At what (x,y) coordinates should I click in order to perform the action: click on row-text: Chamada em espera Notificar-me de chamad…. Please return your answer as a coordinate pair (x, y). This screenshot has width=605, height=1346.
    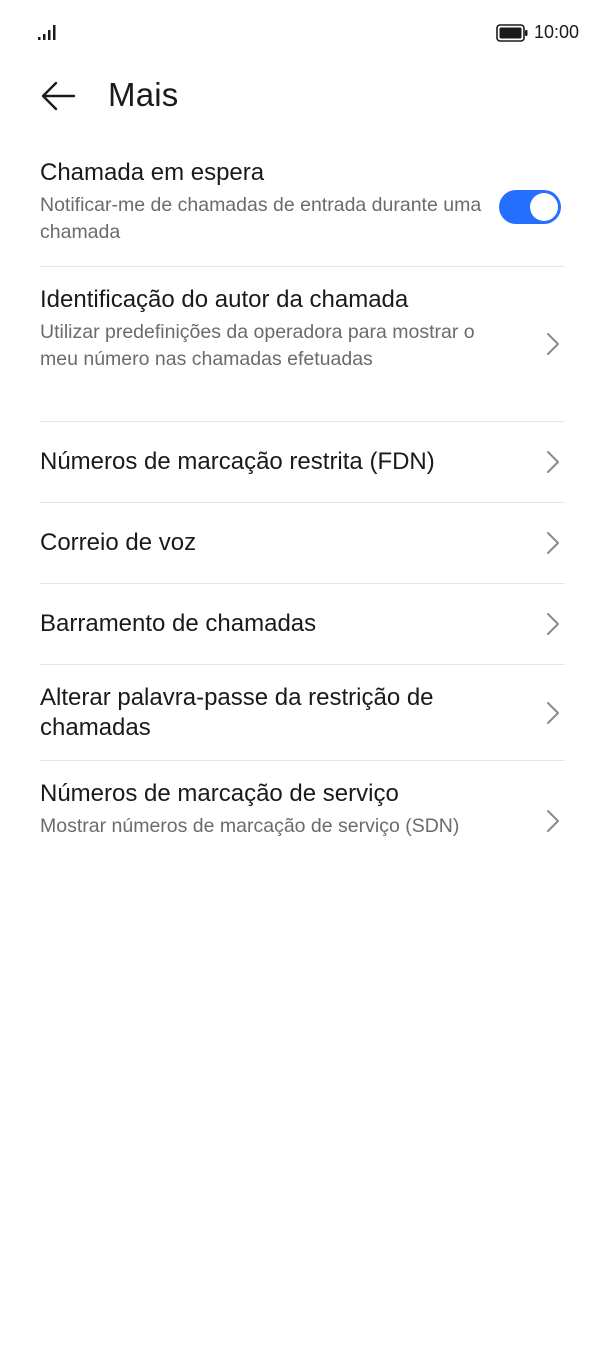
    Looking at the image, I should click on (267, 202).